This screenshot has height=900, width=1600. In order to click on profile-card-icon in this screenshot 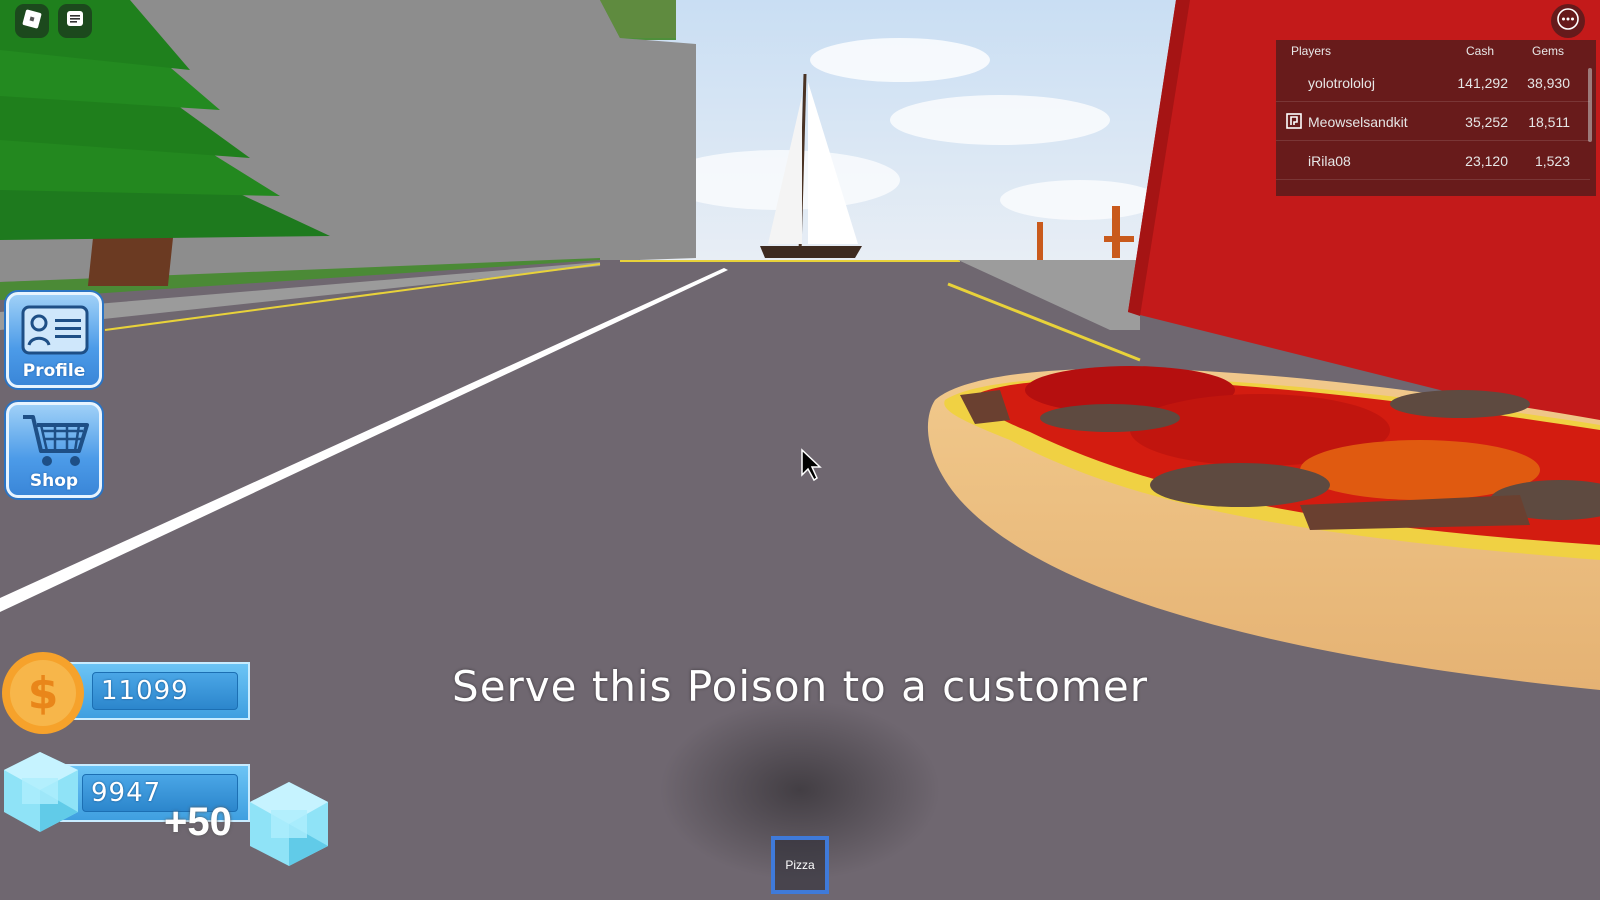, I will do `click(55, 332)`.